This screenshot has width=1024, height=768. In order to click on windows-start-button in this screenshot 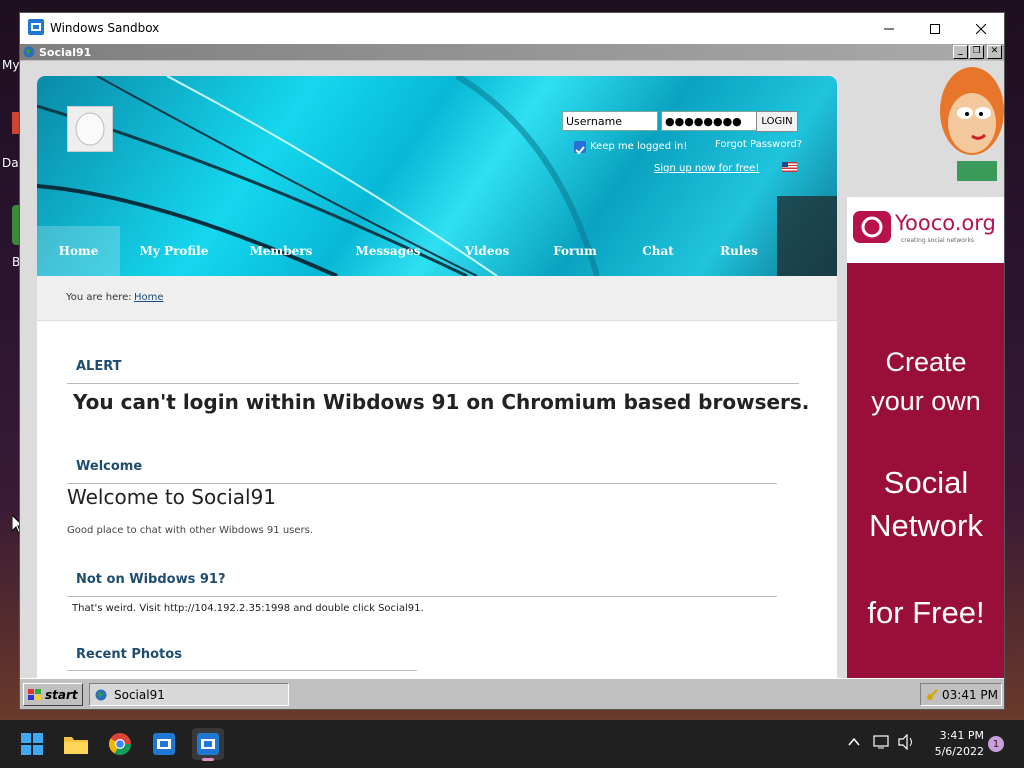, I will do `click(32, 744)`.